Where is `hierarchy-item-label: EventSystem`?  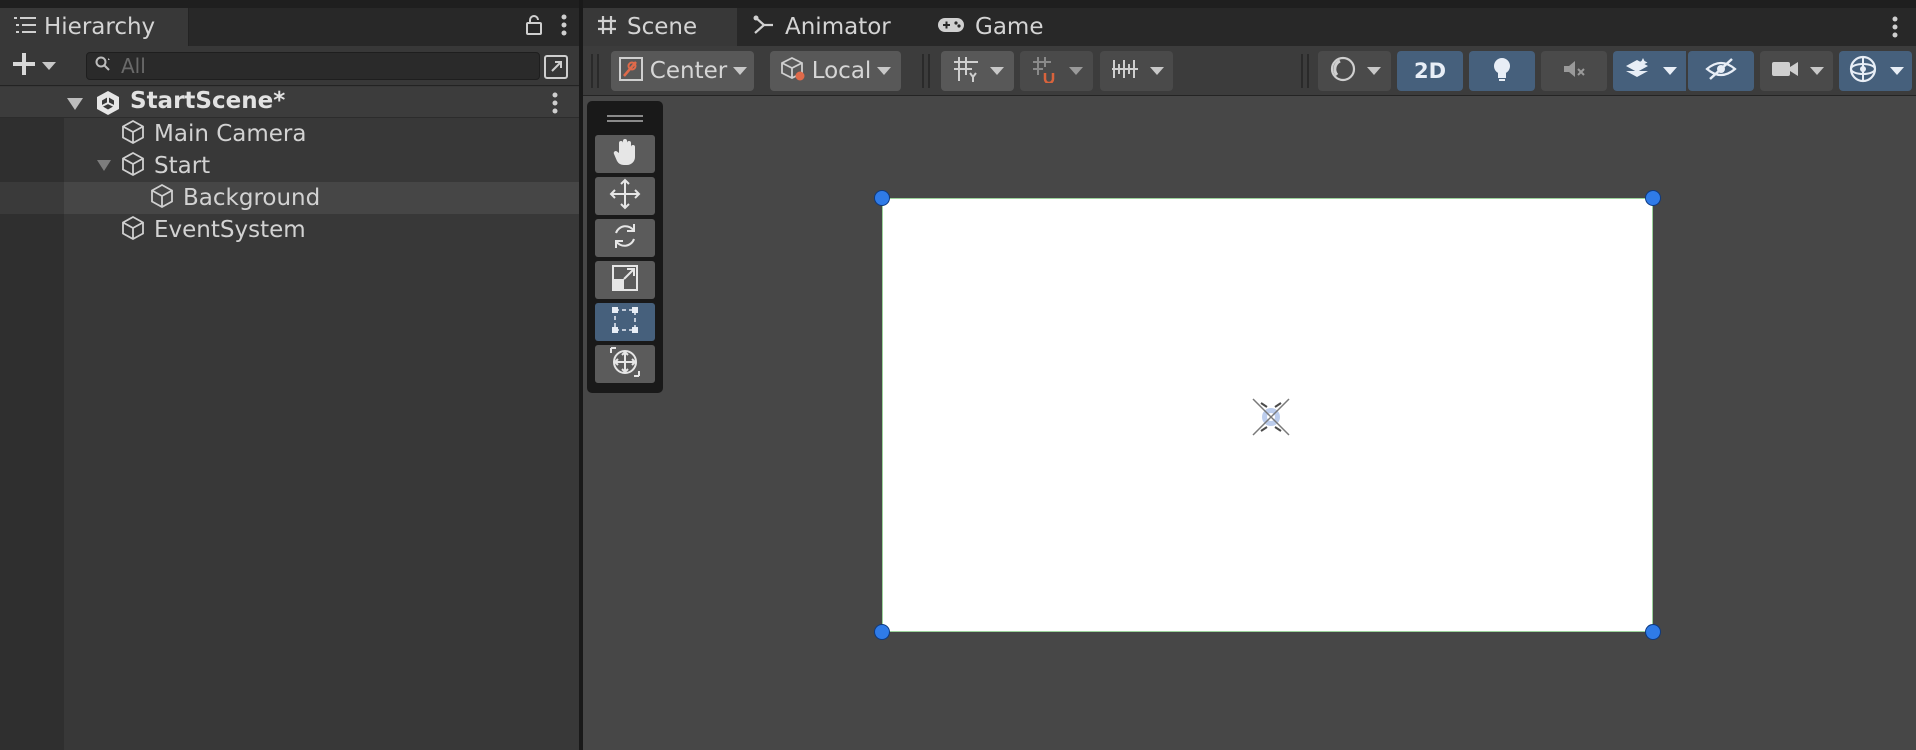
hierarchy-item-label: EventSystem is located at coordinates (230, 230).